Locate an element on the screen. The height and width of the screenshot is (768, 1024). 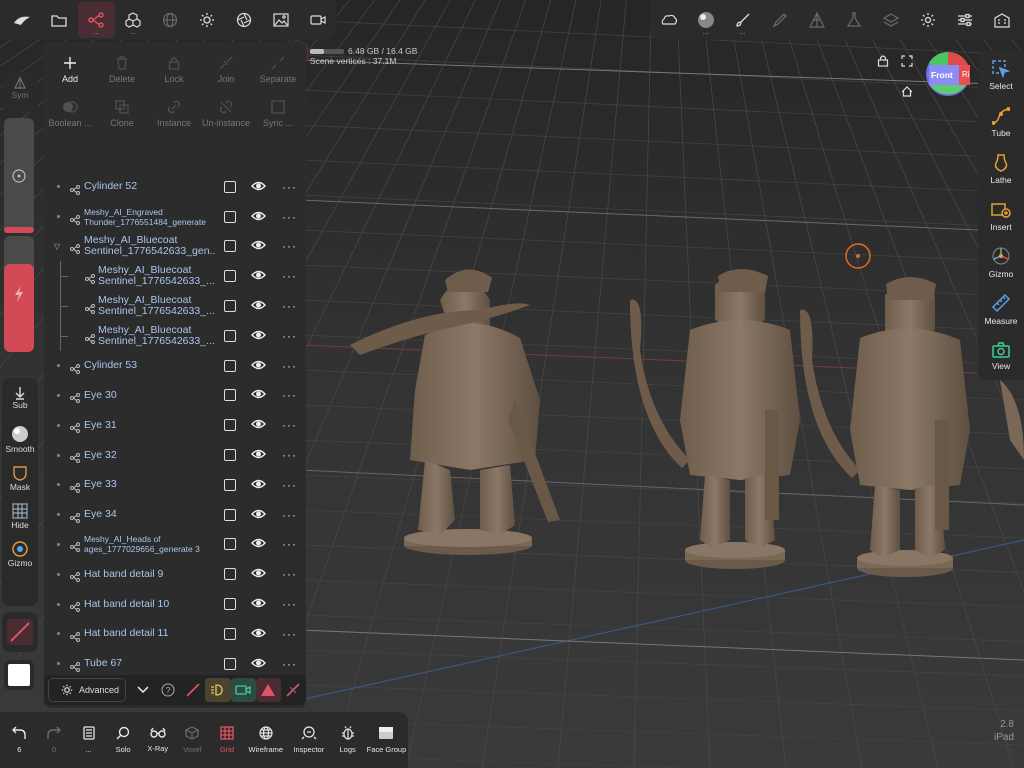
object-row: Hat band detail 9 ··· is located at coordinates (175, 574).